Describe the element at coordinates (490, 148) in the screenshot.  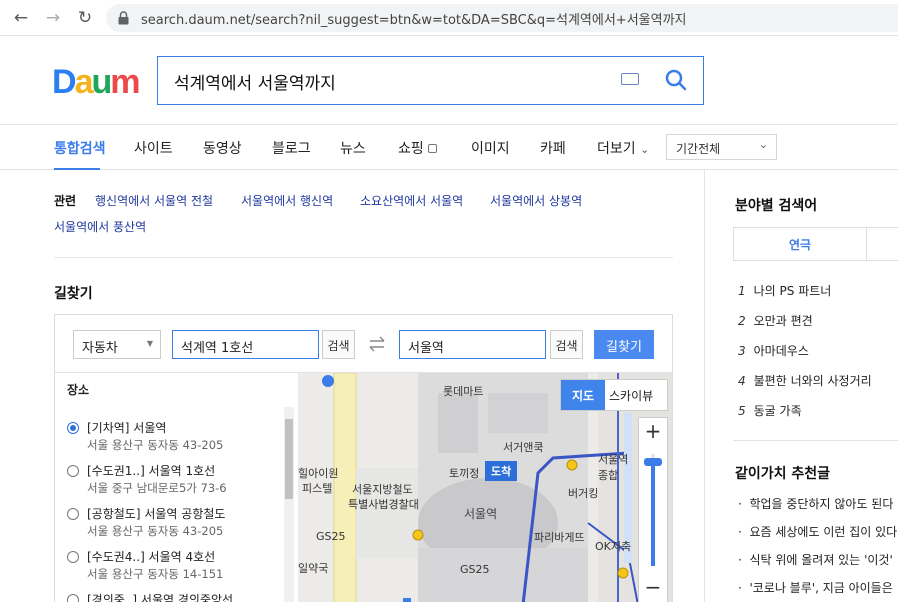
I see `tab-image: 이미지` at that location.